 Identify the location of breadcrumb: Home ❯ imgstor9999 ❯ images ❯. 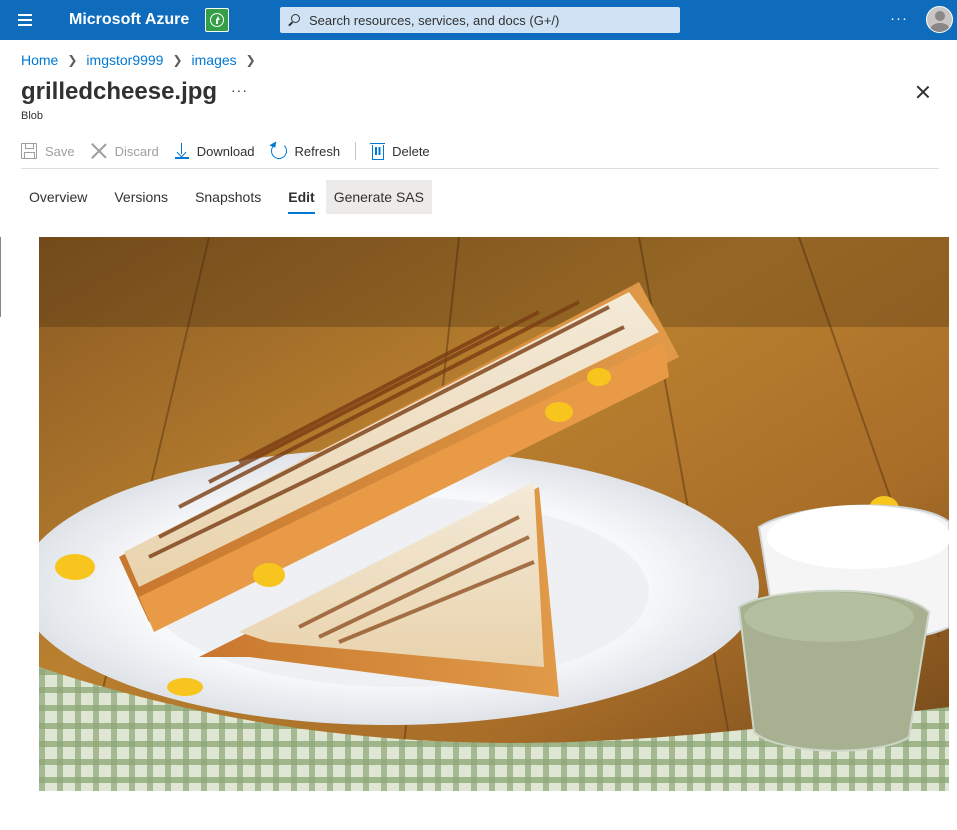
(143, 60).